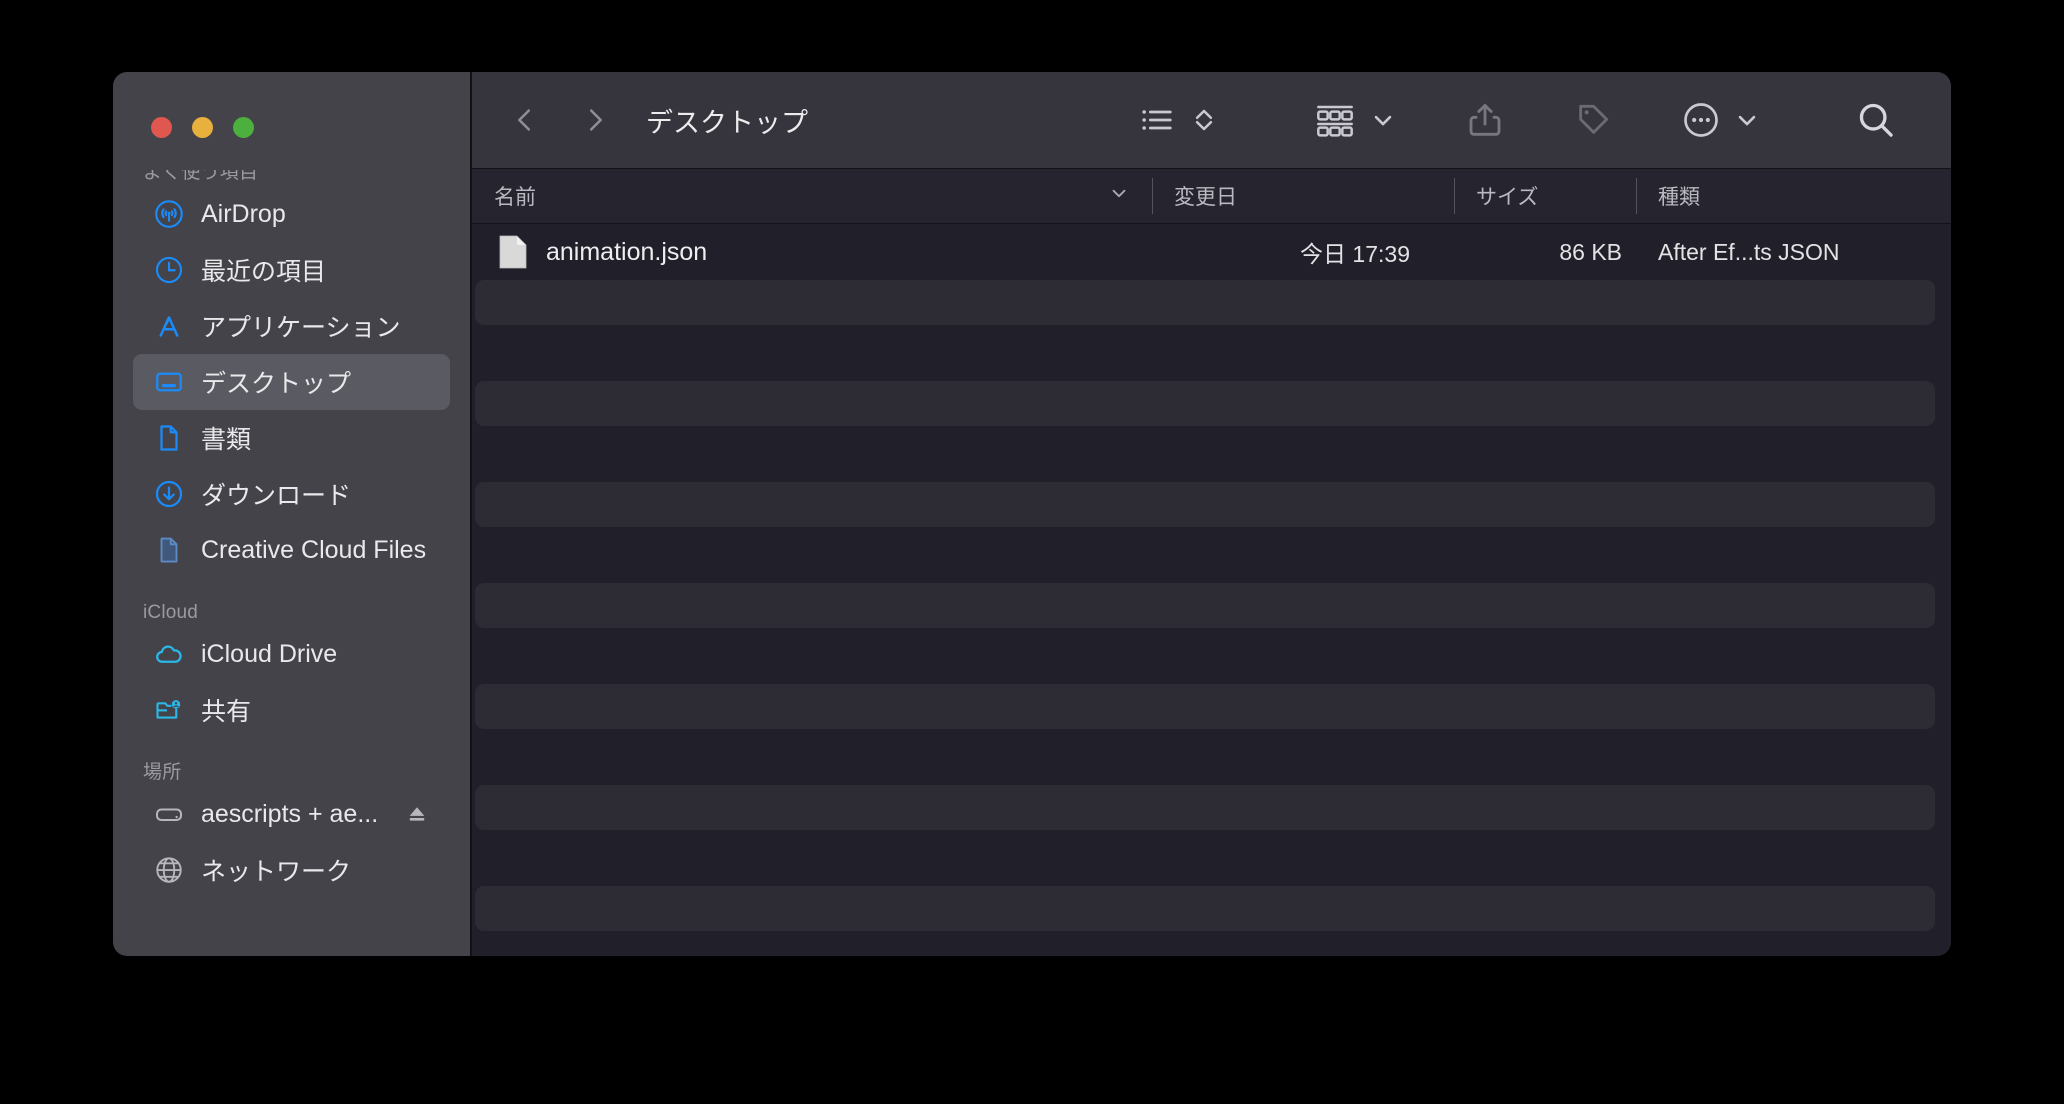  I want to click on sidebar-item-label: AirDrop, so click(243, 213).